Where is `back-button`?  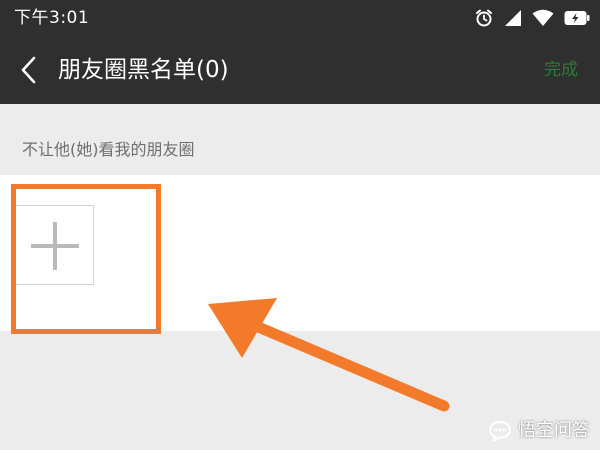 back-button is located at coordinates (29, 70).